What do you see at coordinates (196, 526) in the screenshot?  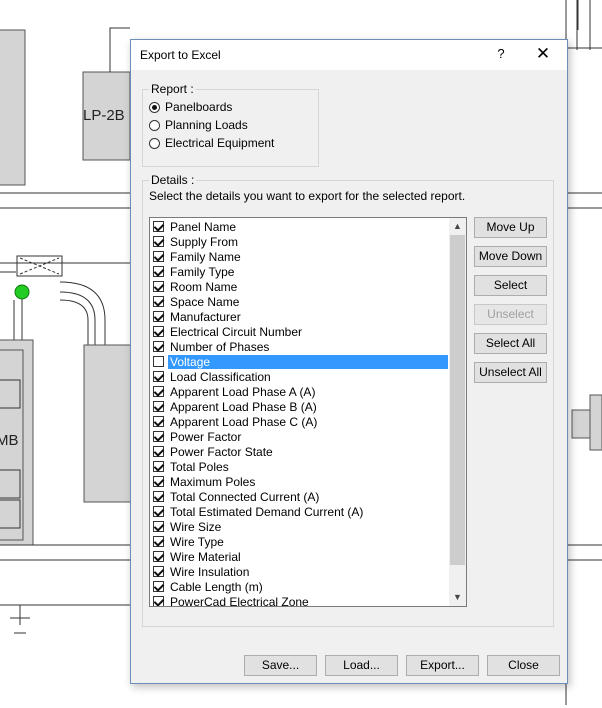 I see `list-item-label: Wire Size` at bounding box center [196, 526].